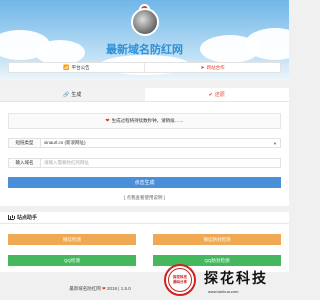 The image size is (320, 300). I want to click on announcement-button: 📶 平台公告, so click(76, 67).